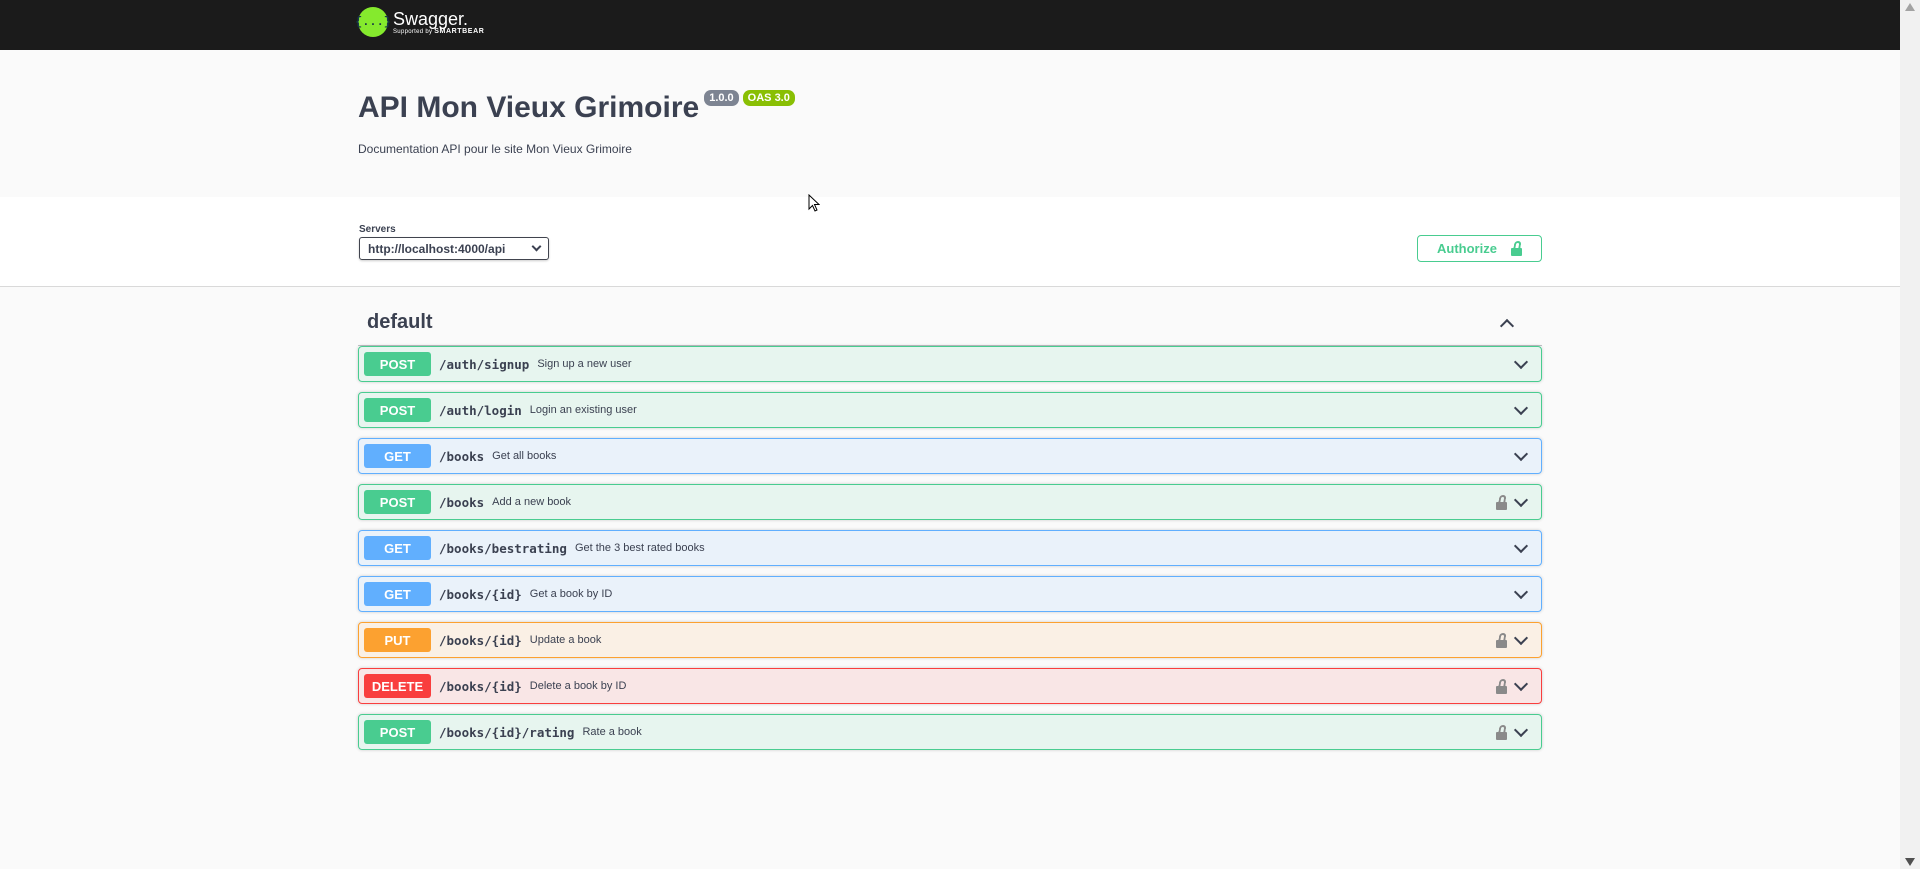 The height and width of the screenshot is (869, 1920). I want to click on tag-name: default, so click(400, 322).